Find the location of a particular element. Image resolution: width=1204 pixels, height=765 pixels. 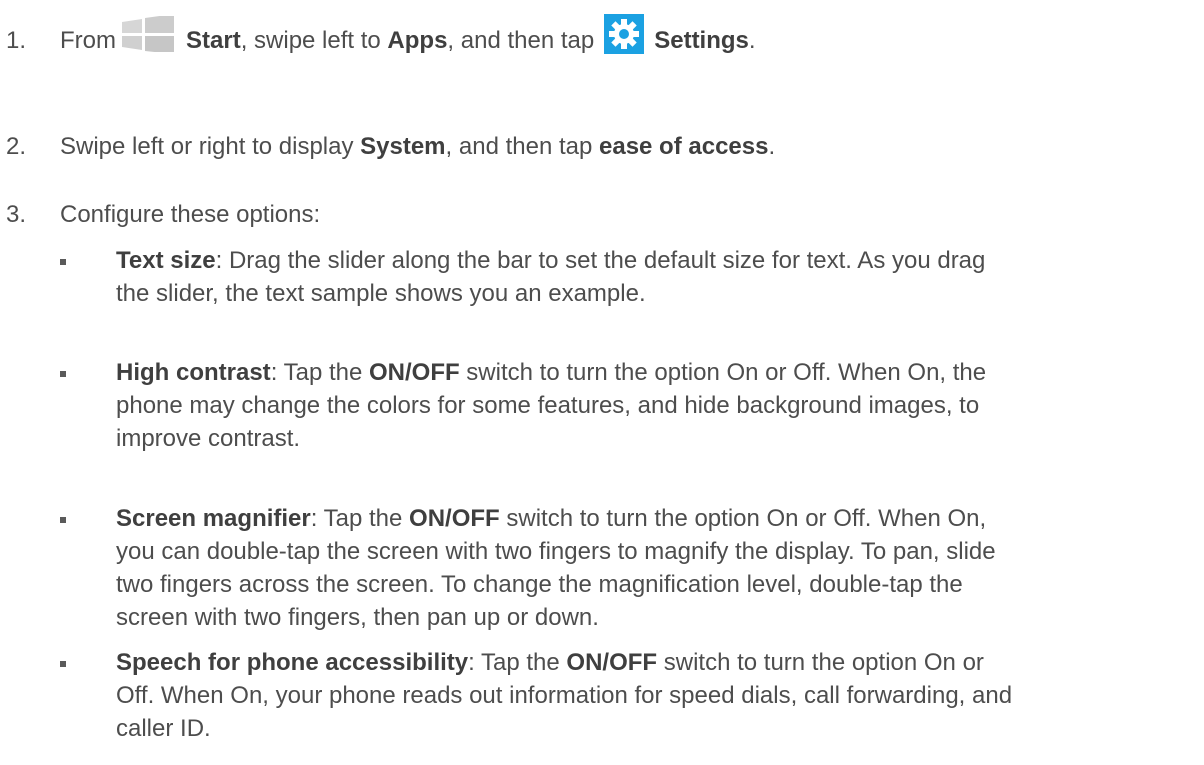

windows-start-icon is located at coordinates (148, 34).